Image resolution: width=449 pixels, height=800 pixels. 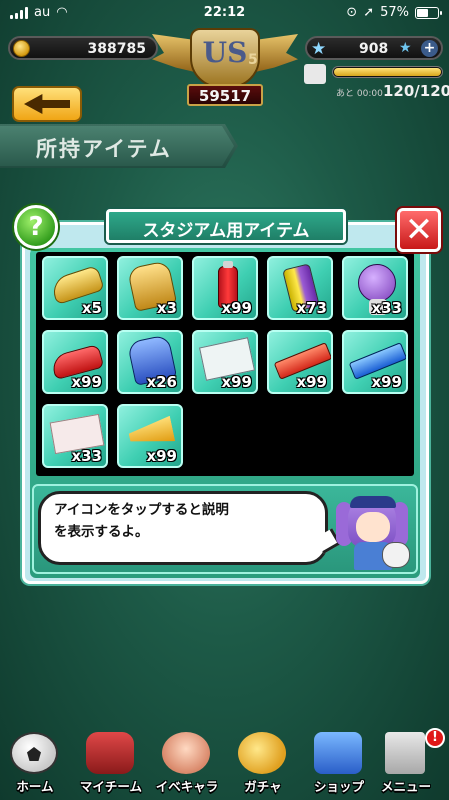 I want to click on help-button: ?, so click(x=36, y=227).